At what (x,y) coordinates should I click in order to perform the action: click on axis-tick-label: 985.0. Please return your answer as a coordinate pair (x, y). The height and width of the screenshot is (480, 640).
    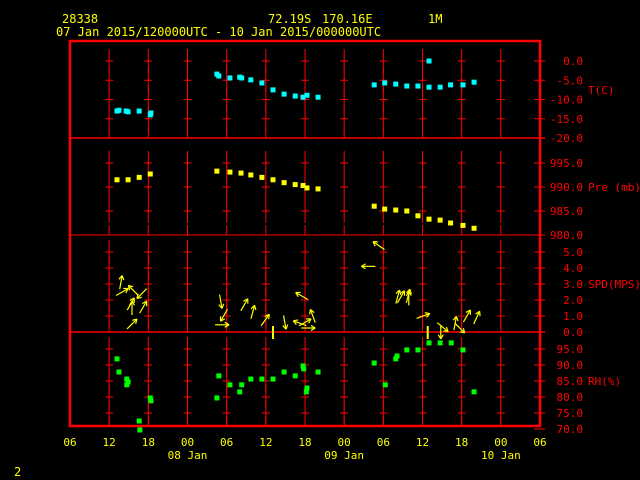
    Looking at the image, I should click on (566, 211).